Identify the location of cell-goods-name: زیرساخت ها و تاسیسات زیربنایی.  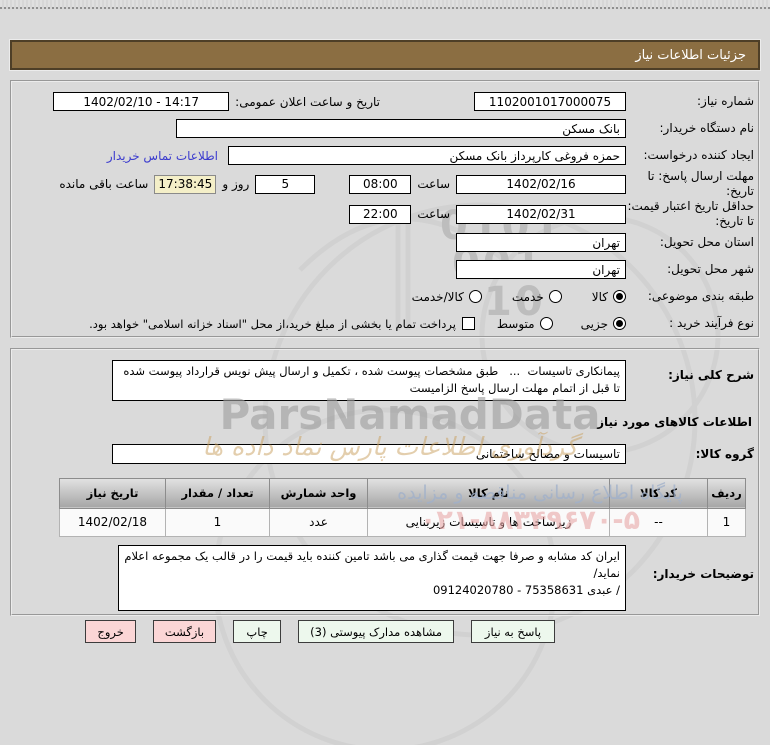
(488, 522).